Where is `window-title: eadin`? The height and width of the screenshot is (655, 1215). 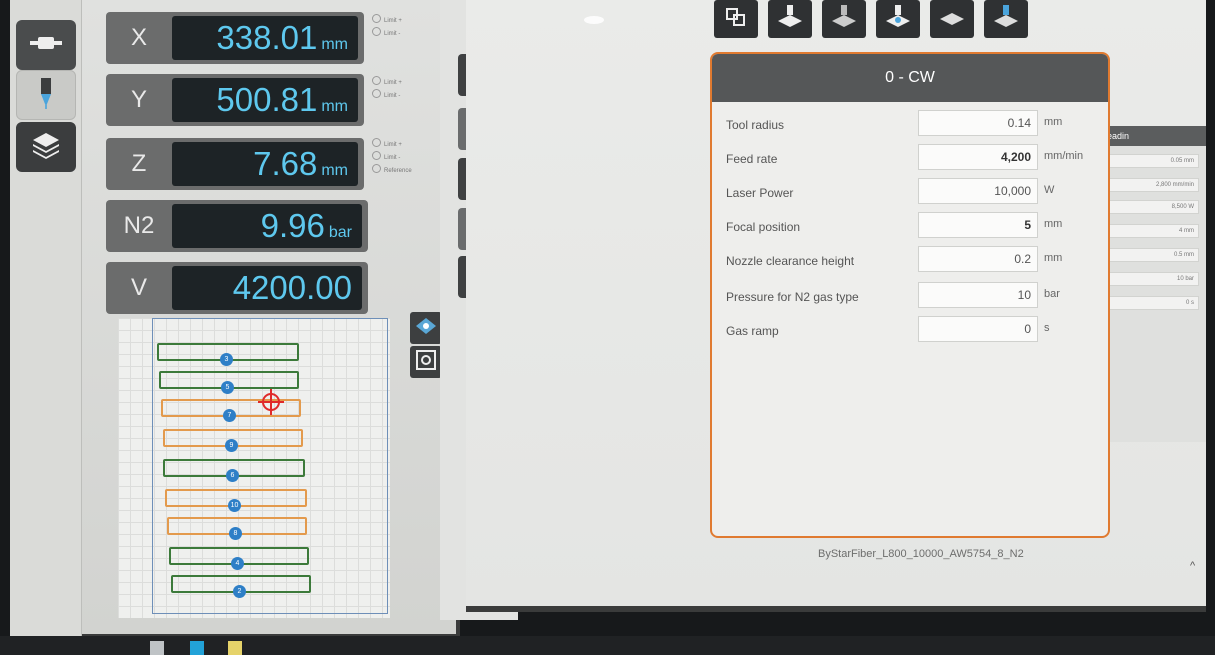
window-title: eadin is located at coordinates (1154, 136).